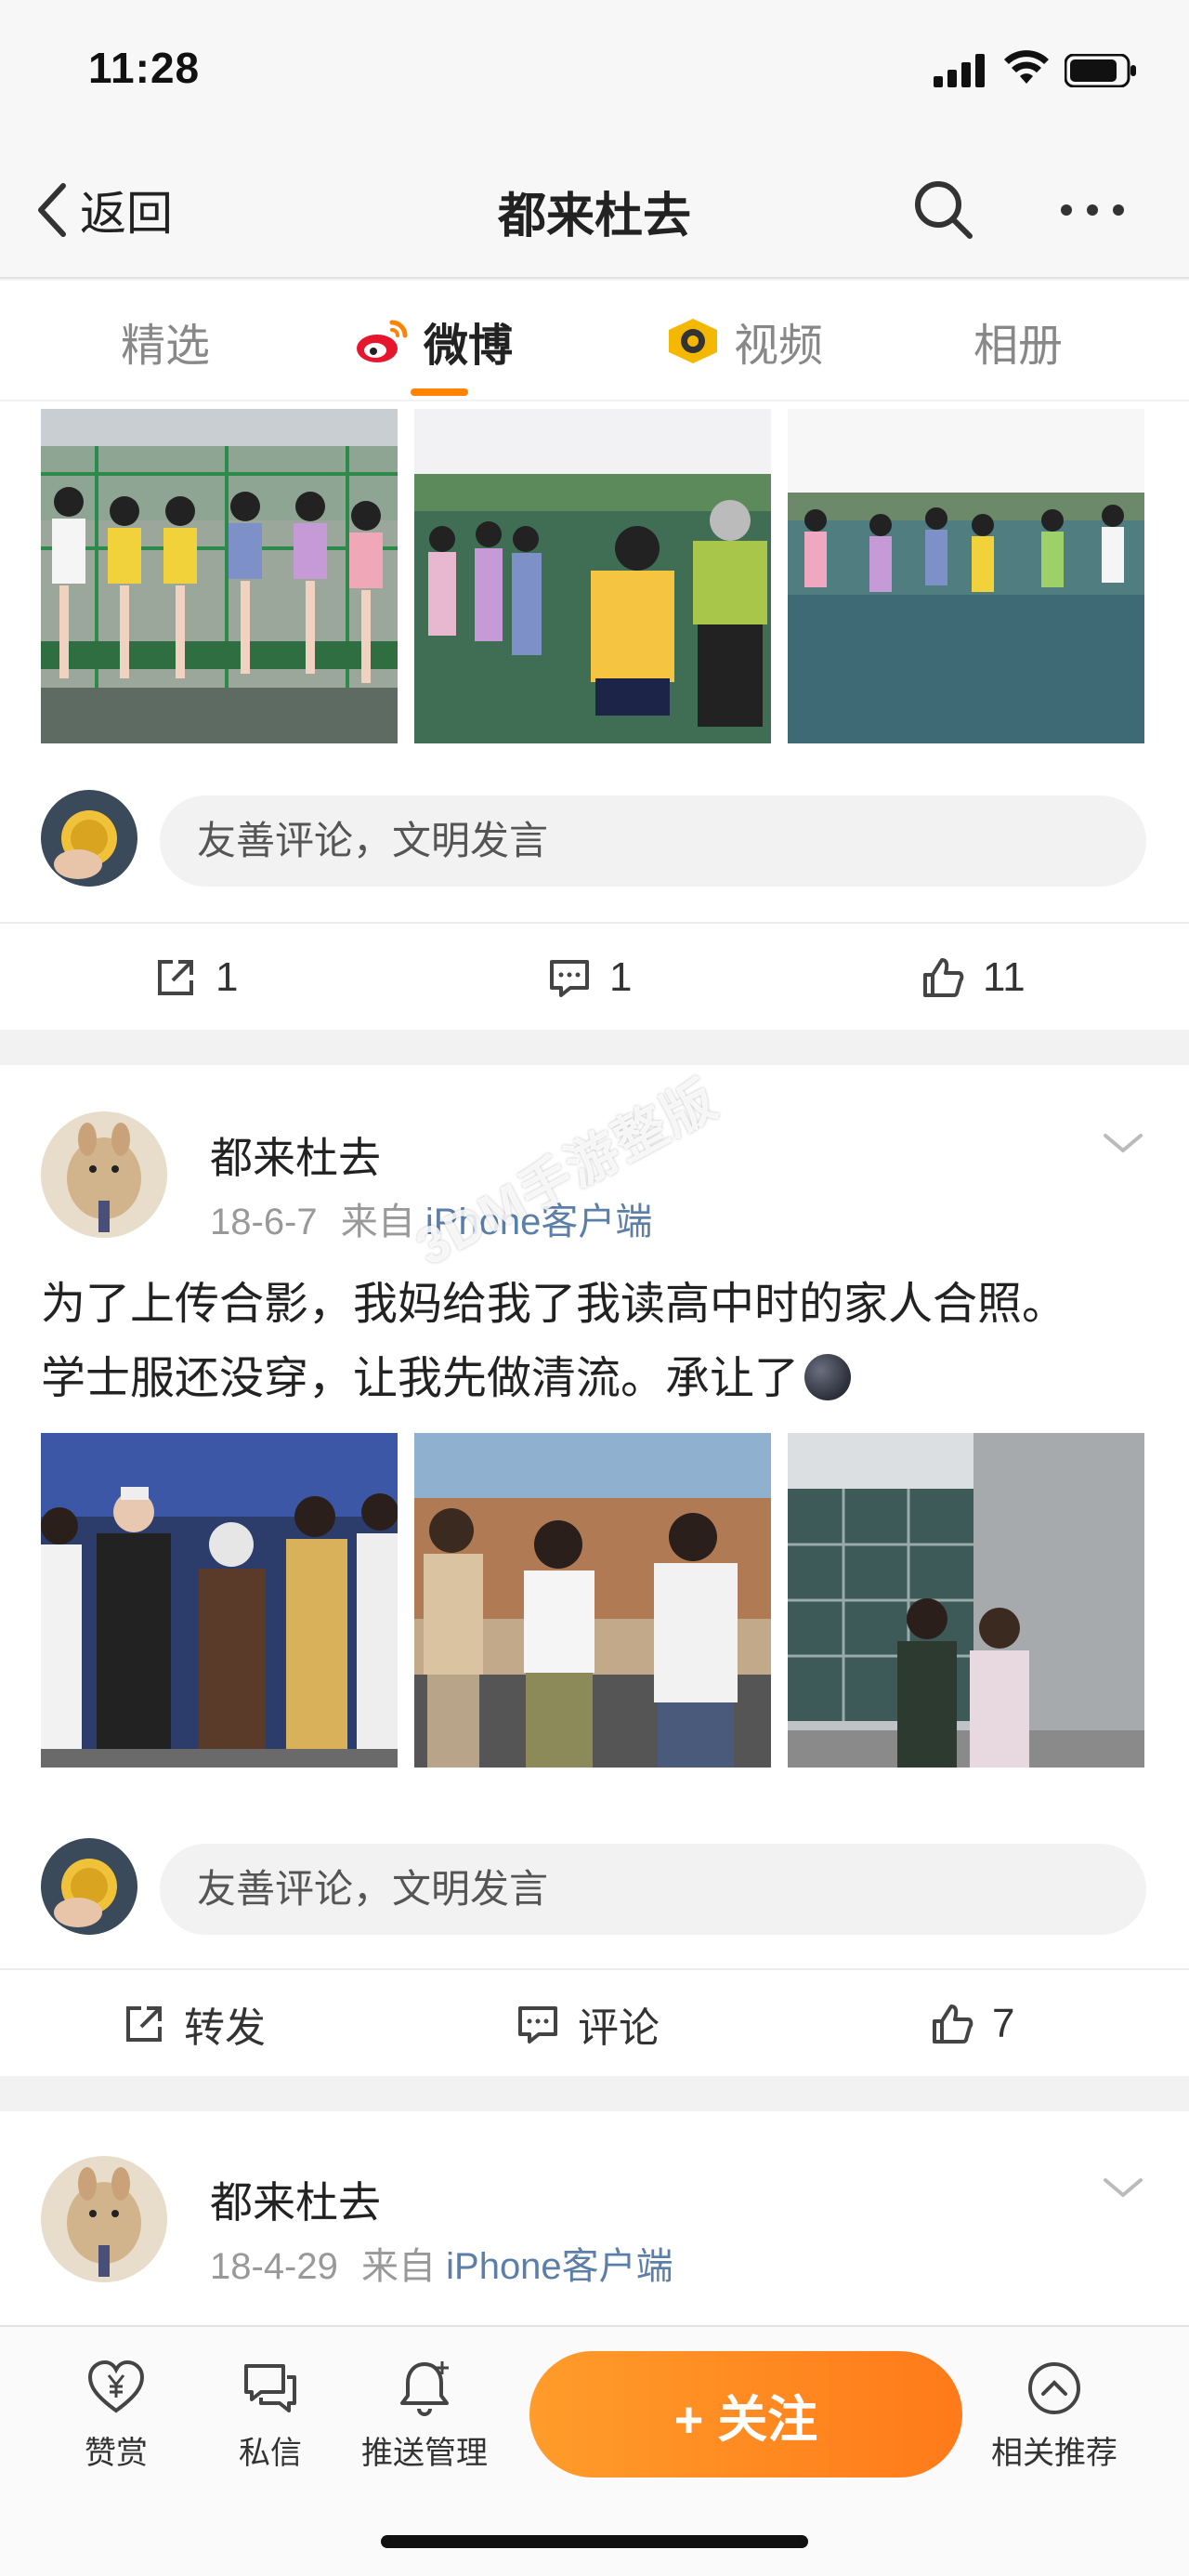 This screenshot has height=2576, width=1189. What do you see at coordinates (117, 2453) in the screenshot?
I see `reward-label: 赞赏` at bounding box center [117, 2453].